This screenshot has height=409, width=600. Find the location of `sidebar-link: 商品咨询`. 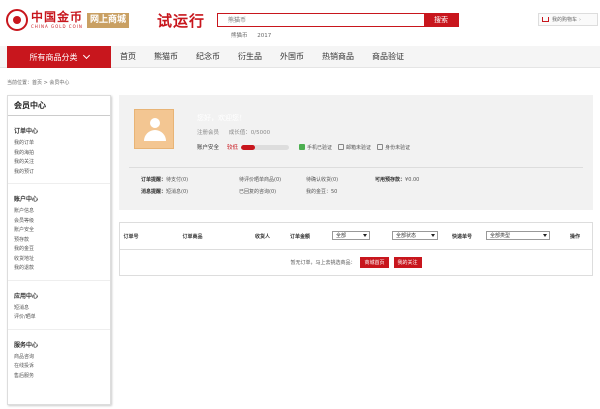

sidebar-link: 商品咨询 is located at coordinates (59, 358).